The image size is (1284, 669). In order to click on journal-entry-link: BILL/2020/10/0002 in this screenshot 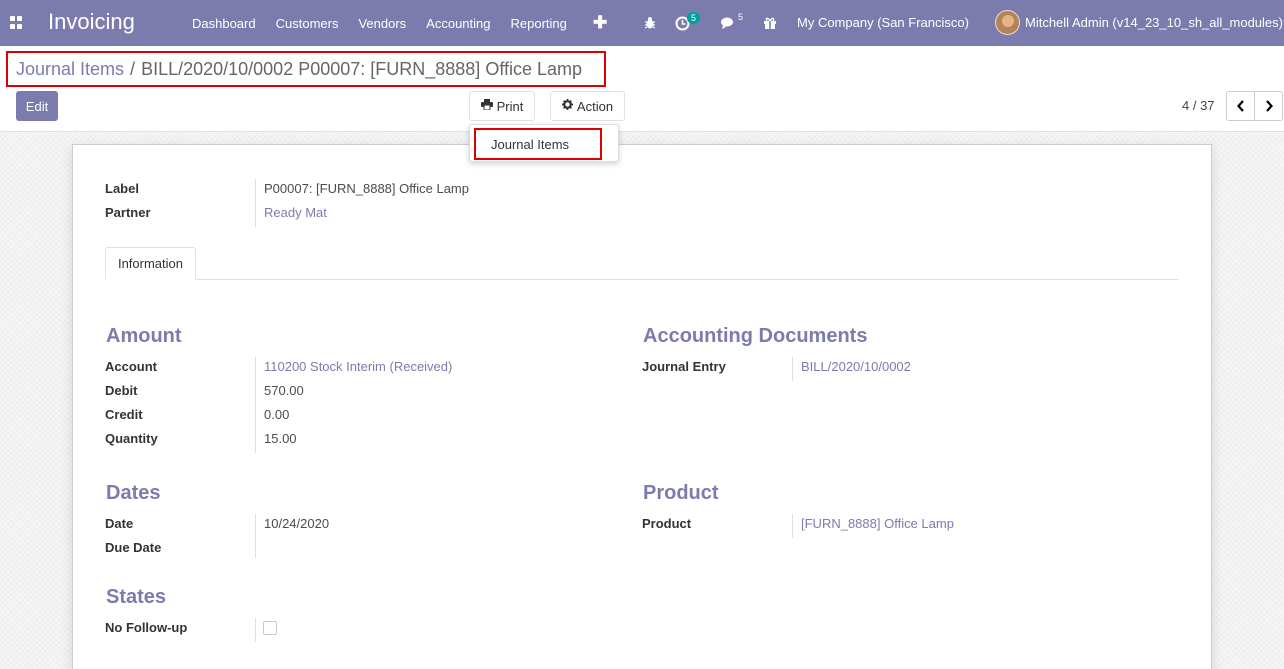, I will do `click(856, 366)`.